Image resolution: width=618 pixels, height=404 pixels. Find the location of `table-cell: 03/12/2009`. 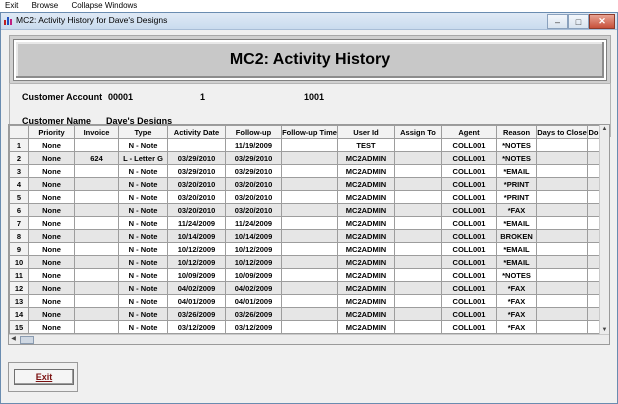

table-cell: 03/12/2009 is located at coordinates (253, 327).